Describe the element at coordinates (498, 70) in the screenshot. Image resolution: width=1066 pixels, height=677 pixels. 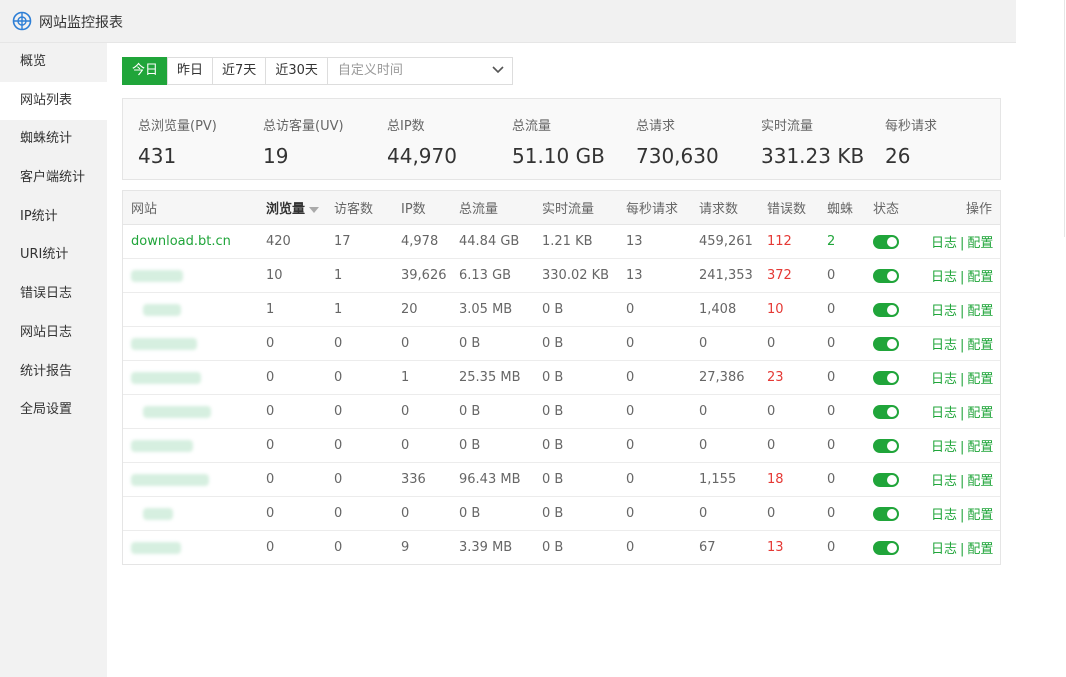
I see `chevron-down-icon` at that location.